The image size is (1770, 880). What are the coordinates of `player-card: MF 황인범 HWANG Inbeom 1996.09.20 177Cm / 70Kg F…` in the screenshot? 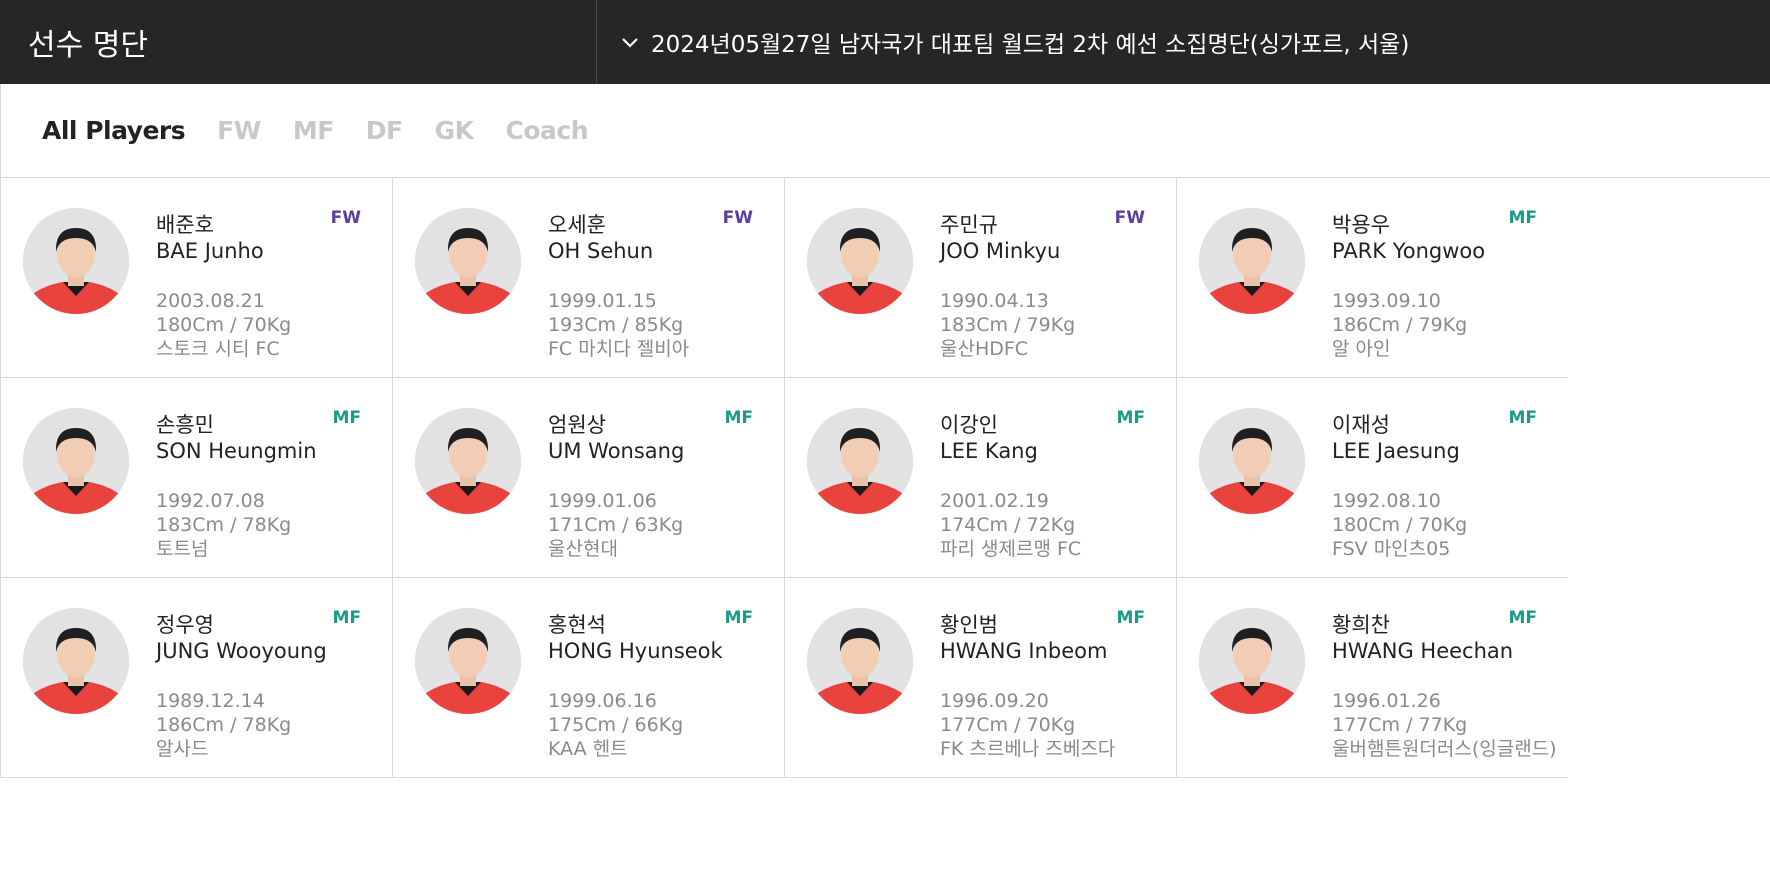 It's located at (980, 678).